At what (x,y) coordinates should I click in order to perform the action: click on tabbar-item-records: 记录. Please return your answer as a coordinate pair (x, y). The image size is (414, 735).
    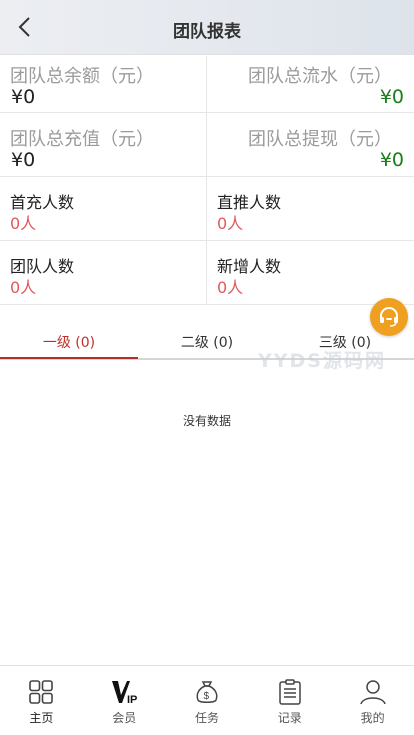
    Looking at the image, I should click on (289, 700).